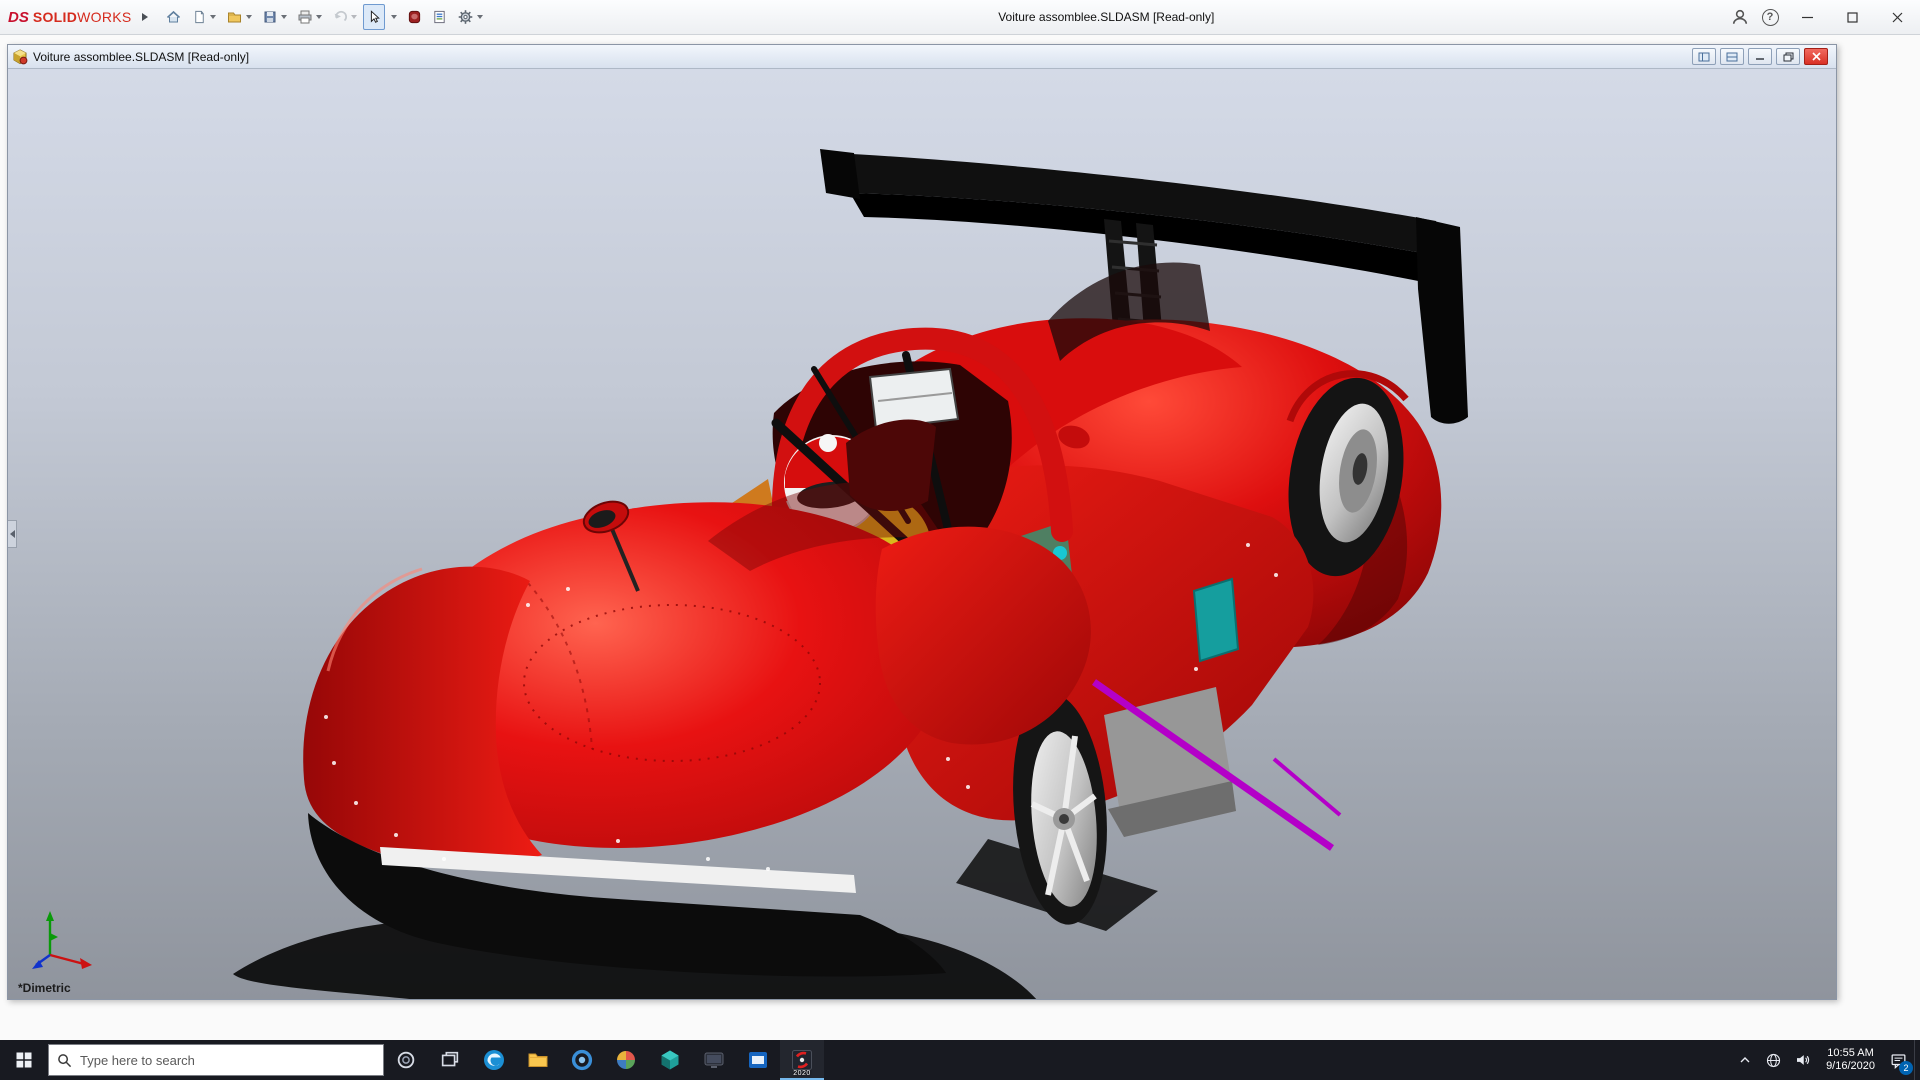 This screenshot has width=1920, height=1080. I want to click on assembly-file-icon, so click(20, 56).